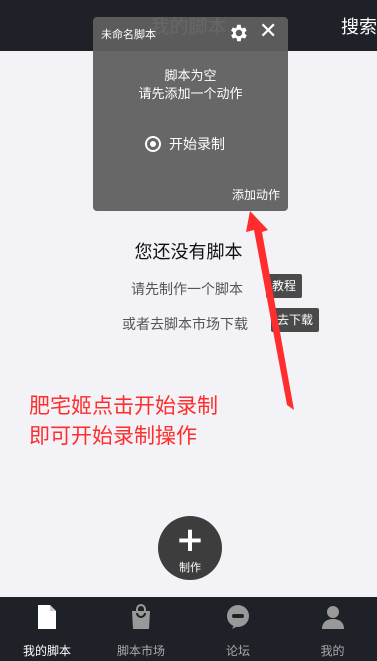 The width and height of the screenshot is (377, 661). Describe the element at coordinates (197, 145) in the screenshot. I see `start-record-label: 开始录制` at that location.